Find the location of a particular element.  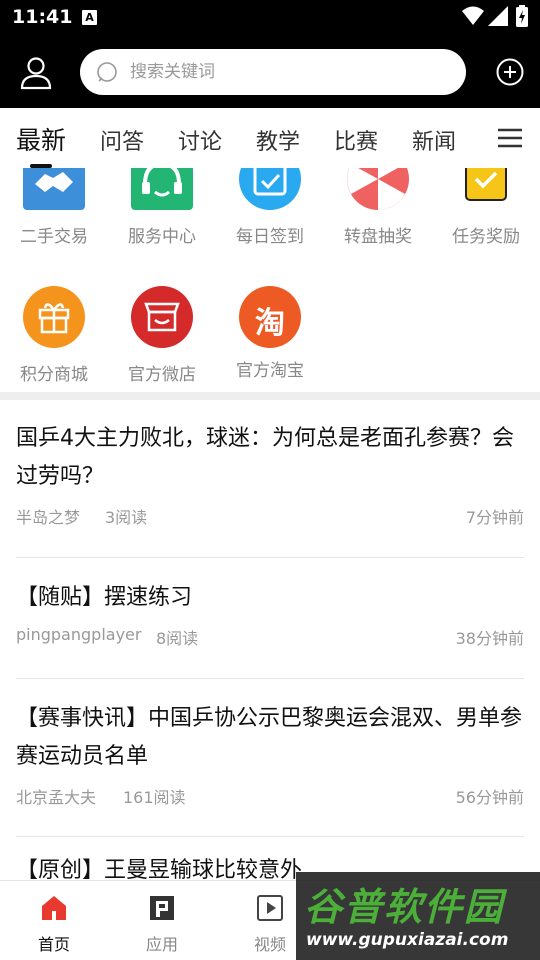

article-reads: 8阅读 is located at coordinates (177, 638).